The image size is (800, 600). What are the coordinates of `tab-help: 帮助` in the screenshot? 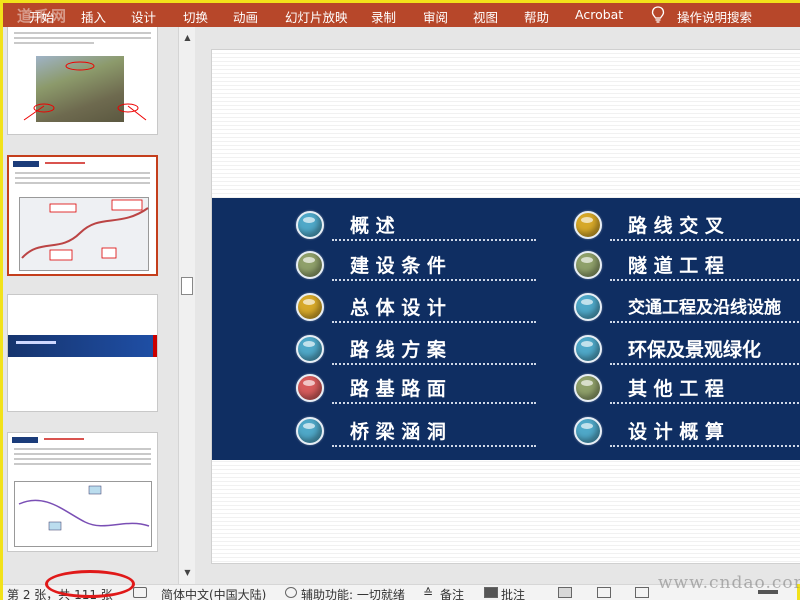 It's located at (536, 16).